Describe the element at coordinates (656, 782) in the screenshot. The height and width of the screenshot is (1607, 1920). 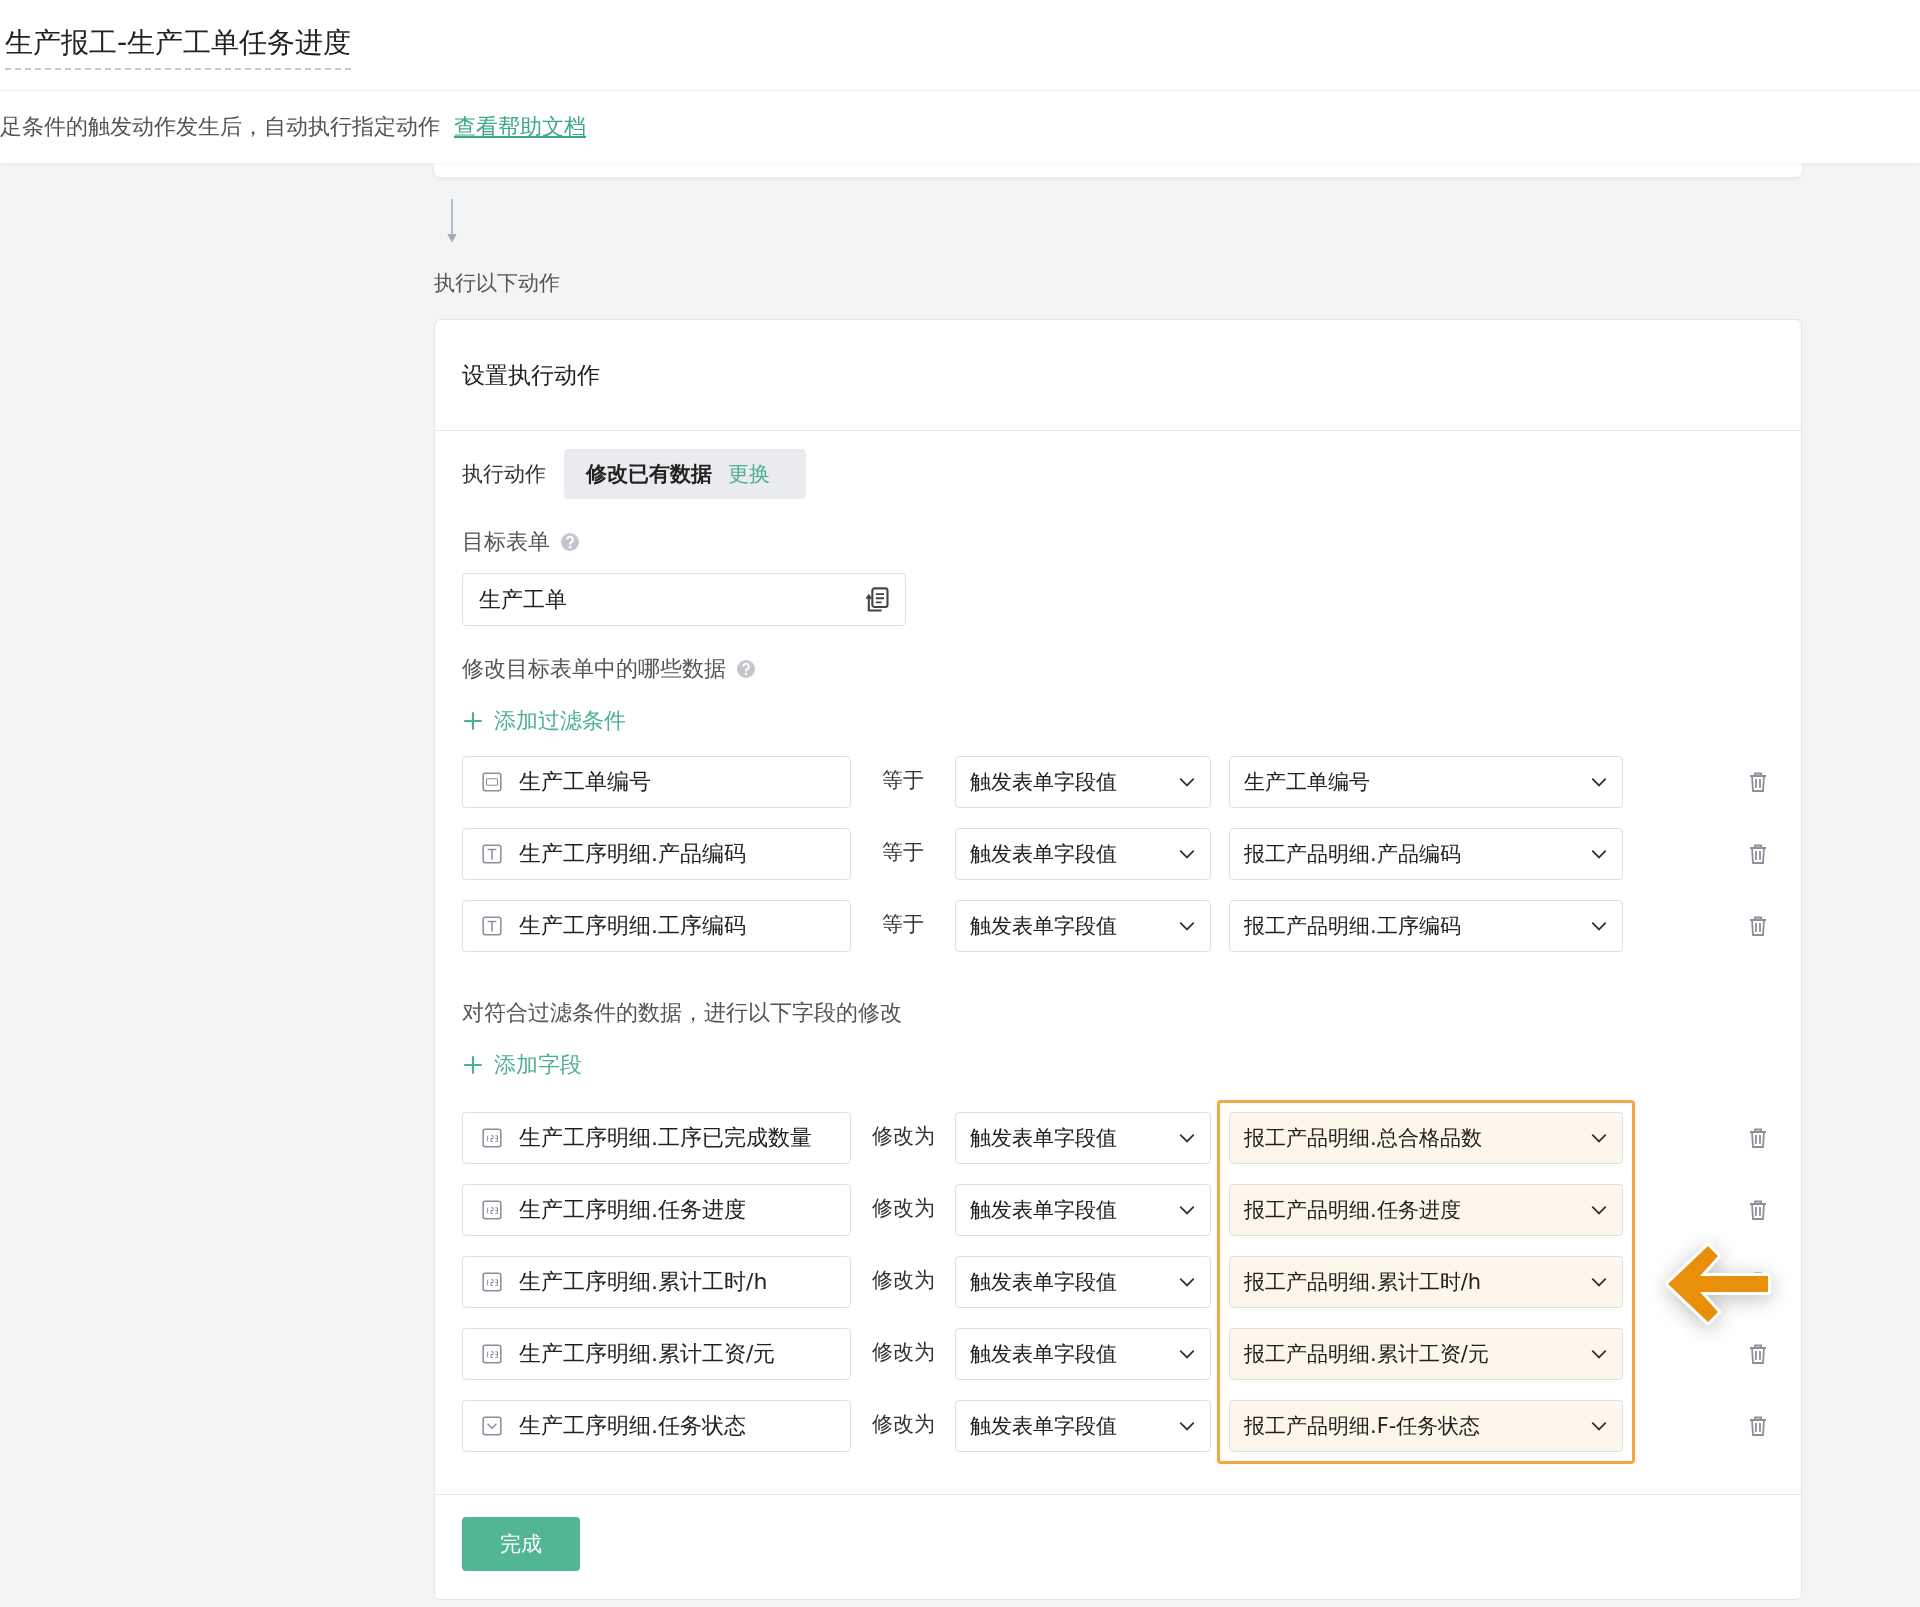
I see `field-select: 生产工单编号` at that location.